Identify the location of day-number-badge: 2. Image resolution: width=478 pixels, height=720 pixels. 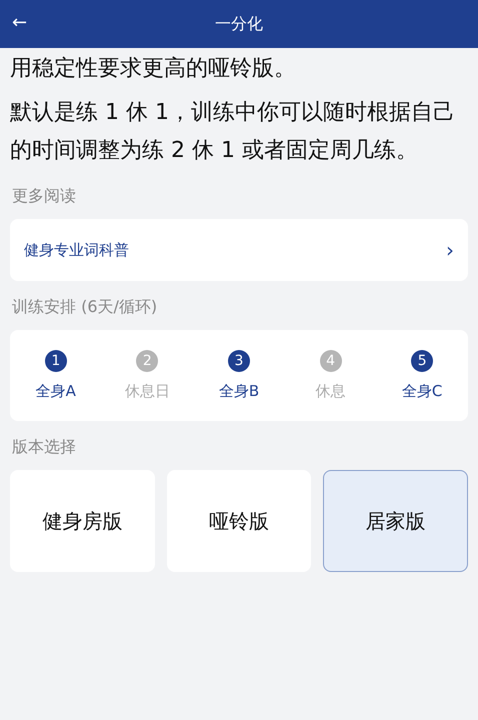
(147, 361).